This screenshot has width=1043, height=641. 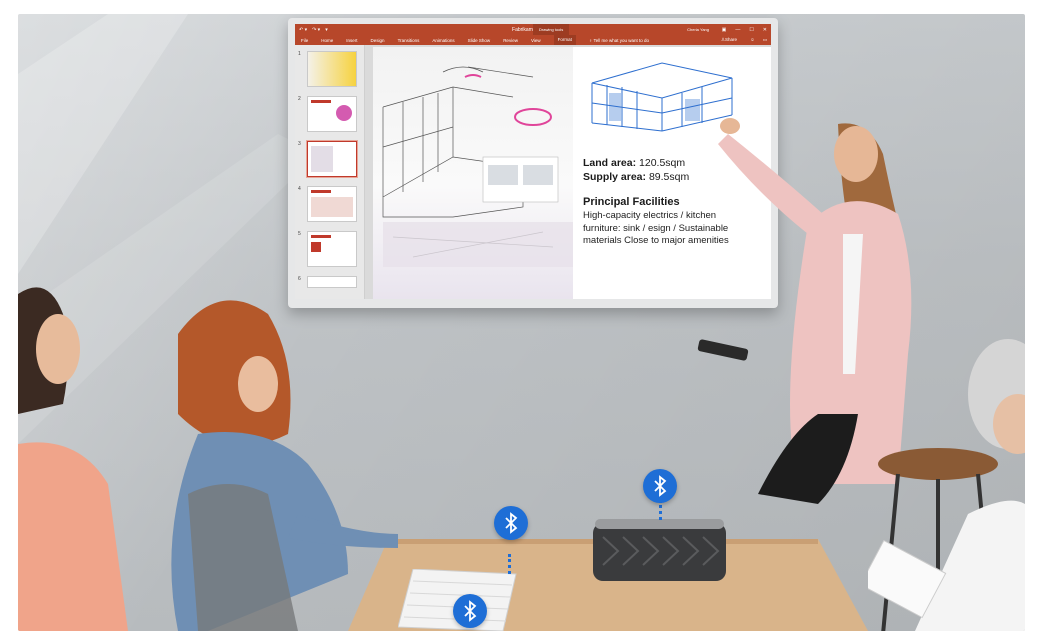 What do you see at coordinates (326, 30) in the screenshot?
I see `customize-icon: ▾` at bounding box center [326, 30].